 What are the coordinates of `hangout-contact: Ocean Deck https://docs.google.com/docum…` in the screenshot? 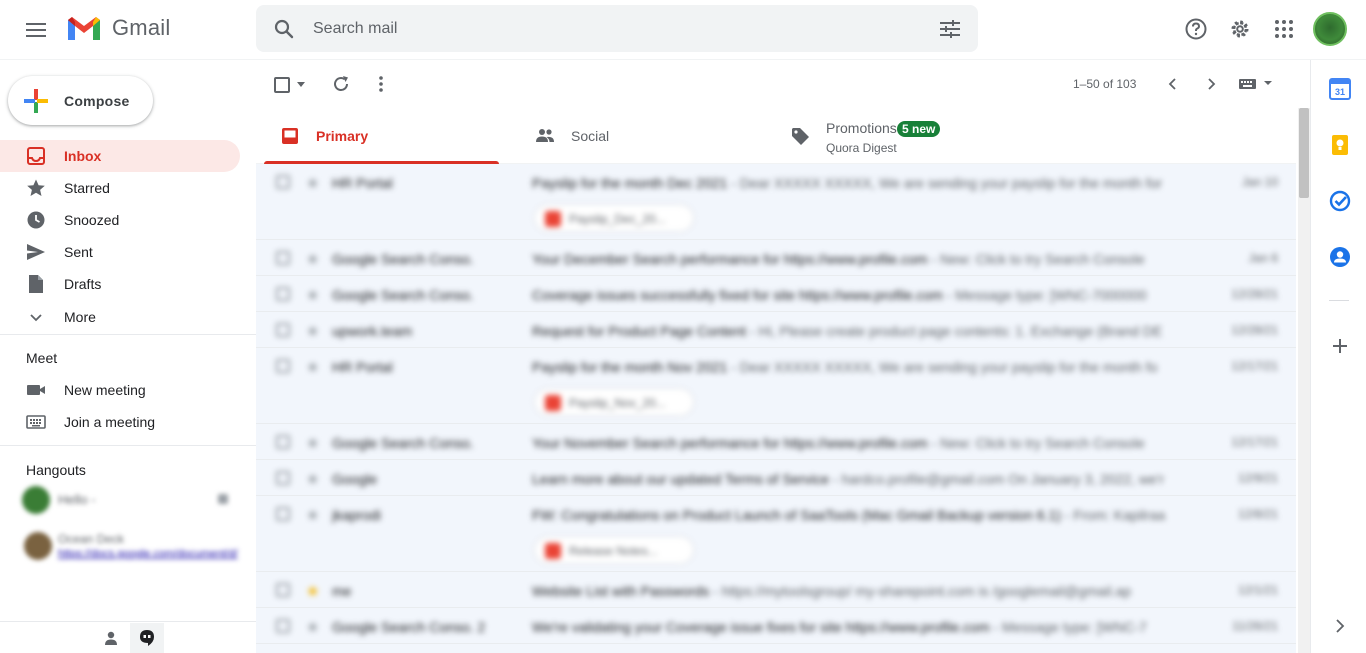 It's located at (133, 546).